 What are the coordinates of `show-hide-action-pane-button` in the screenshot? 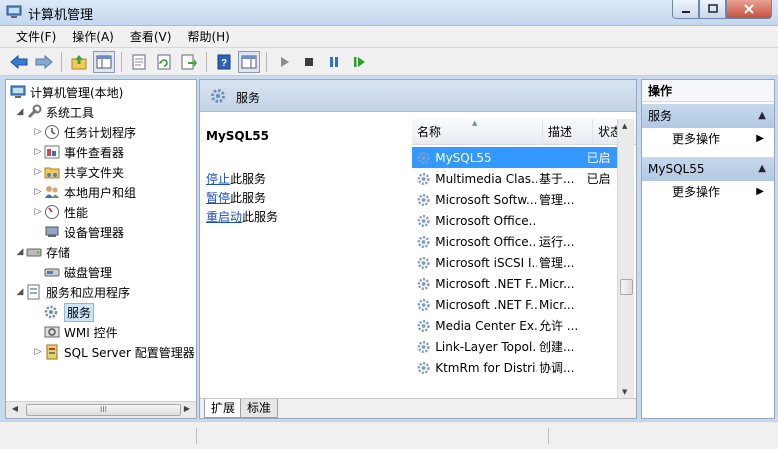 It's located at (249, 61).